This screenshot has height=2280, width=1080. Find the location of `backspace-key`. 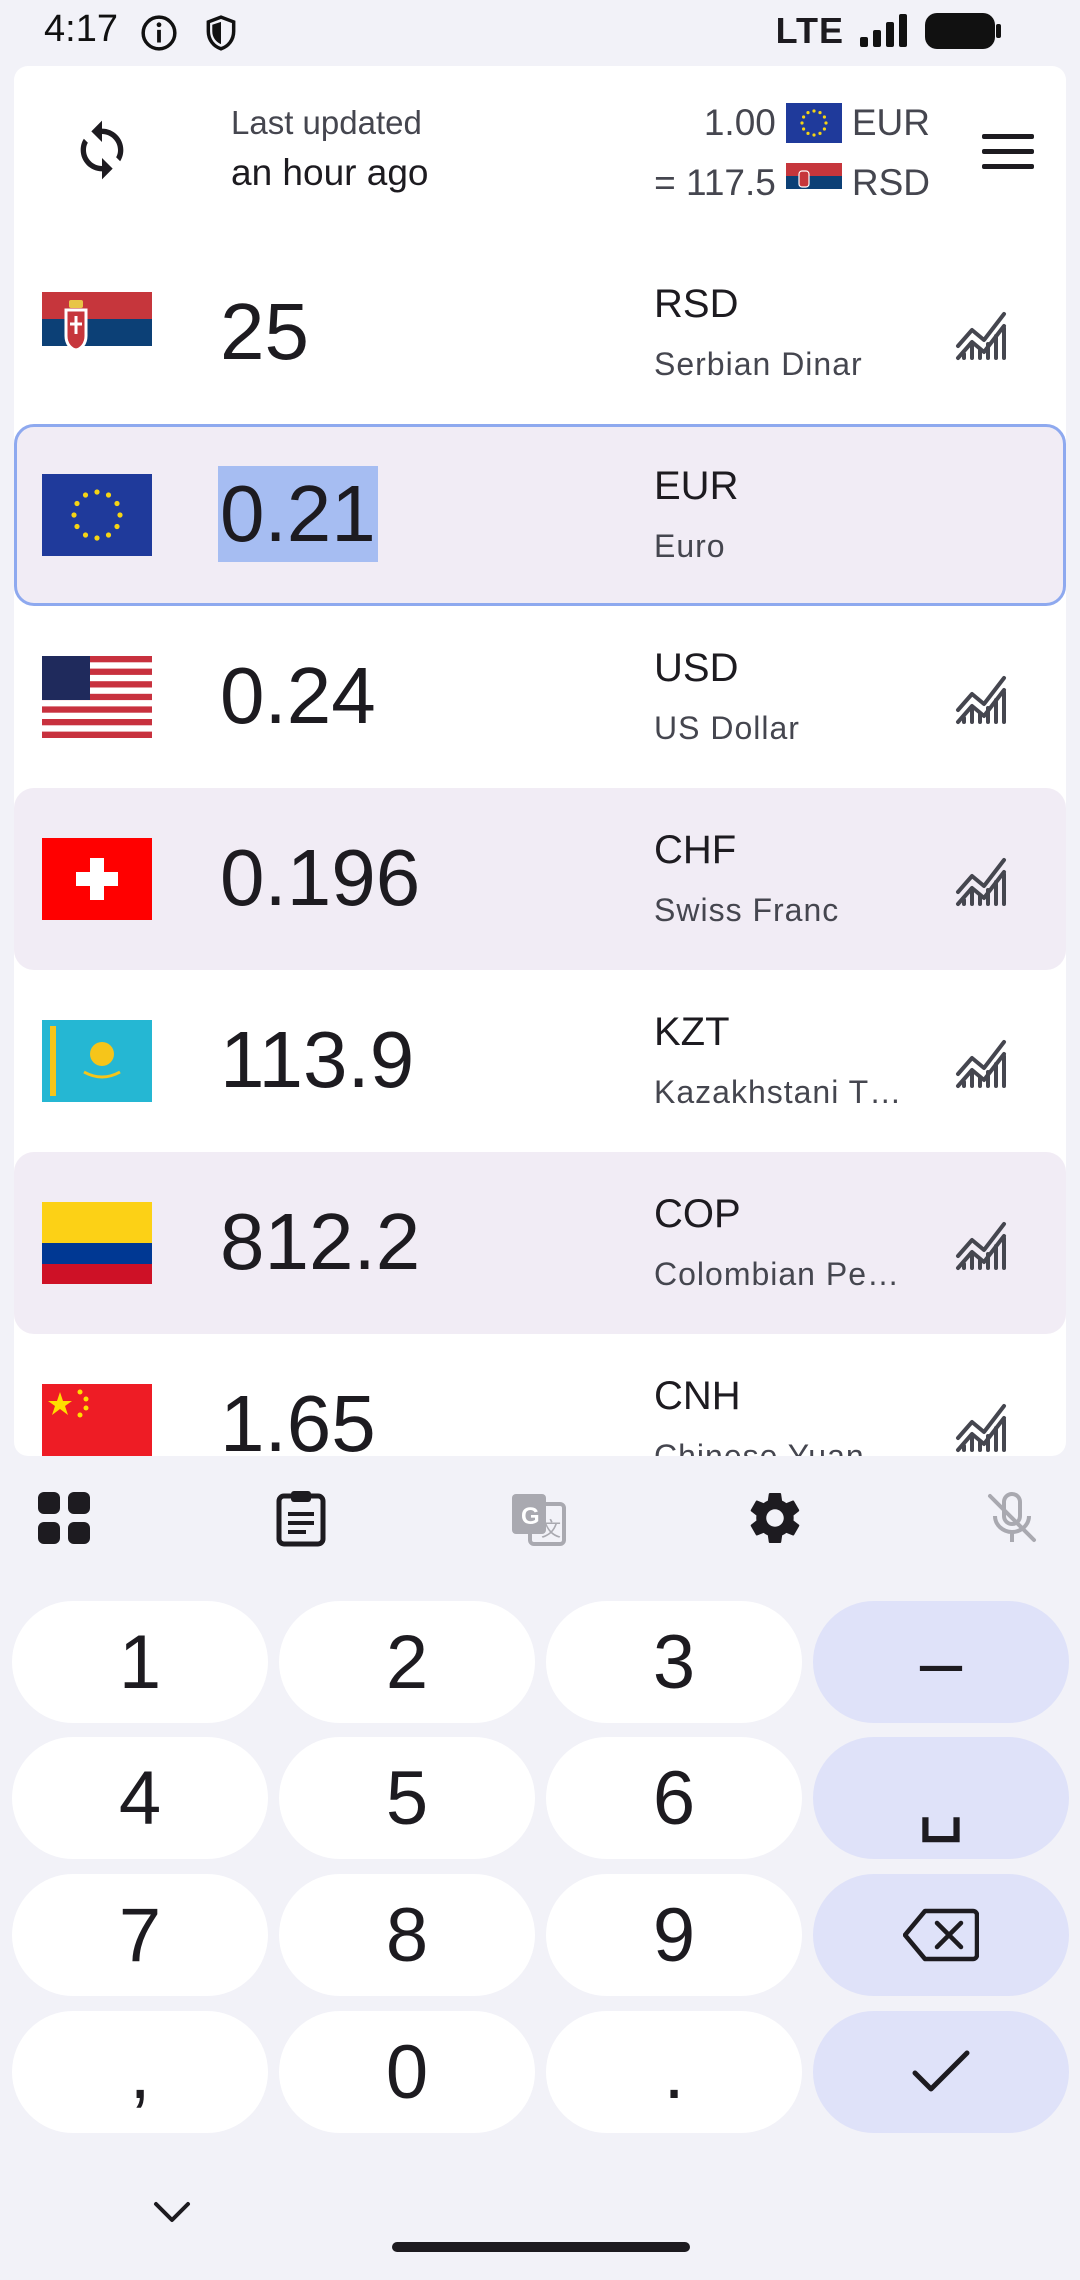

backspace-key is located at coordinates (941, 1935).